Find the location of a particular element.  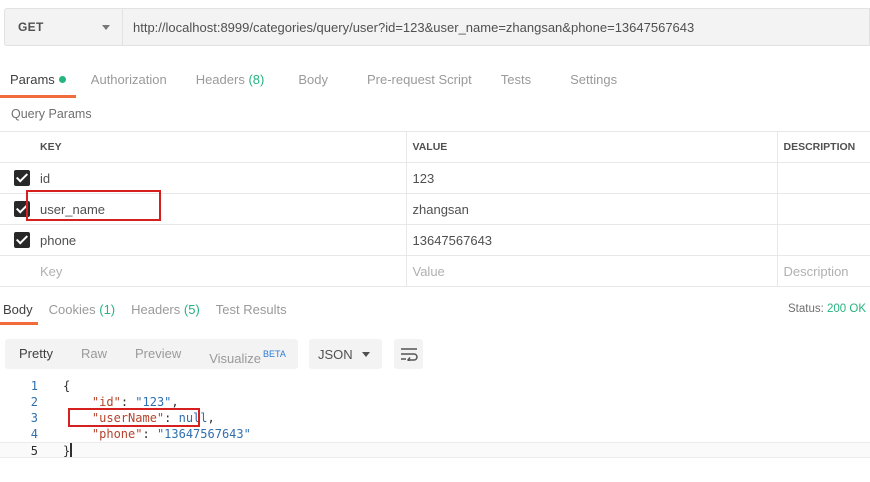

code-text: "phone": "13647567643" is located at coordinates (171, 434).